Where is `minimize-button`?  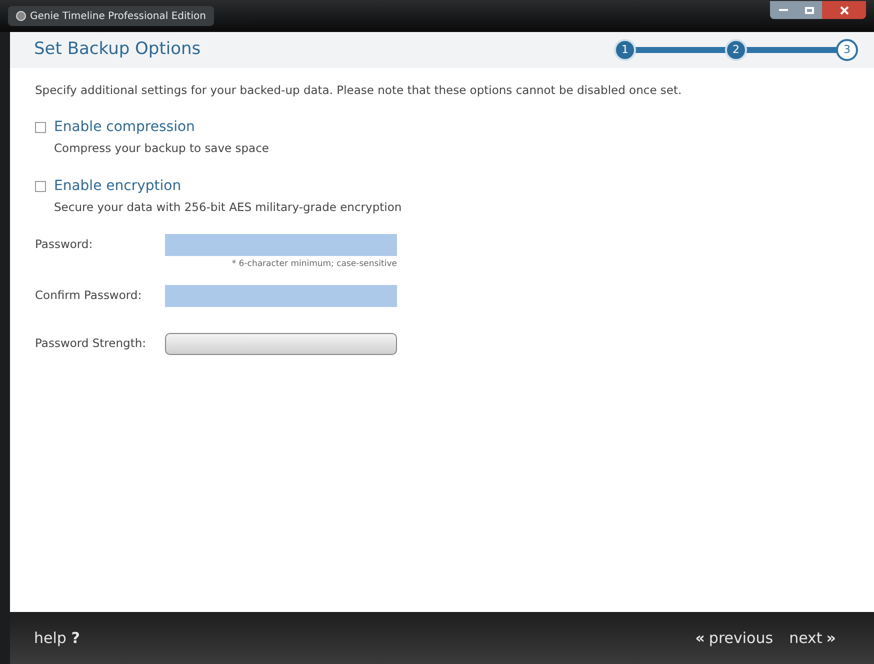
minimize-button is located at coordinates (783, 10).